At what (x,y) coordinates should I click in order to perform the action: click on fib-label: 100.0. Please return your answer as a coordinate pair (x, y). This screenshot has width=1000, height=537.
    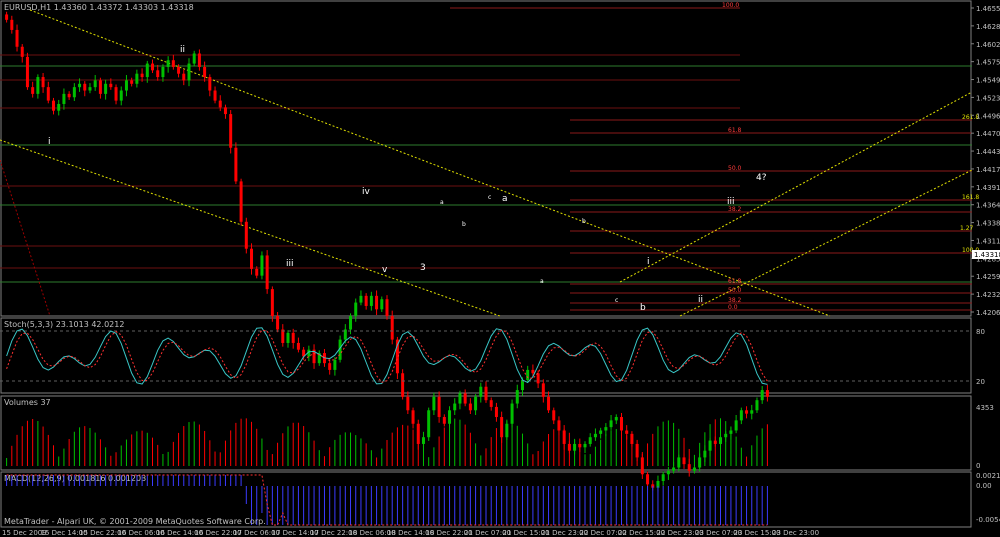
    Looking at the image, I should click on (730, 5).